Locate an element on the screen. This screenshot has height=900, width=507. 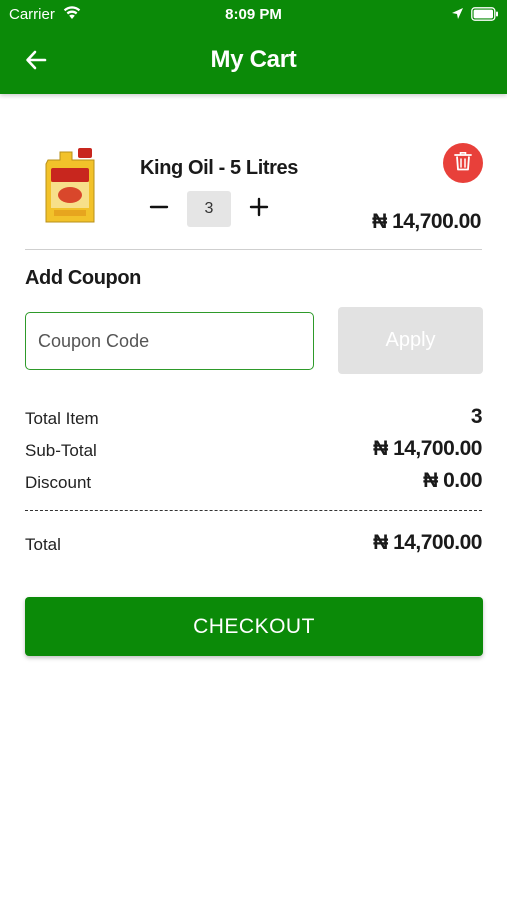
total-item-label: Total Item is located at coordinates (62, 418).